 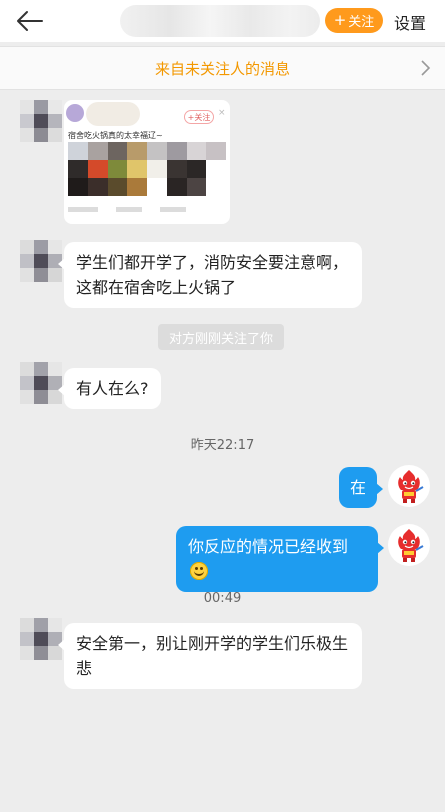 I want to click on close-icon: ×, so click(x=222, y=113).